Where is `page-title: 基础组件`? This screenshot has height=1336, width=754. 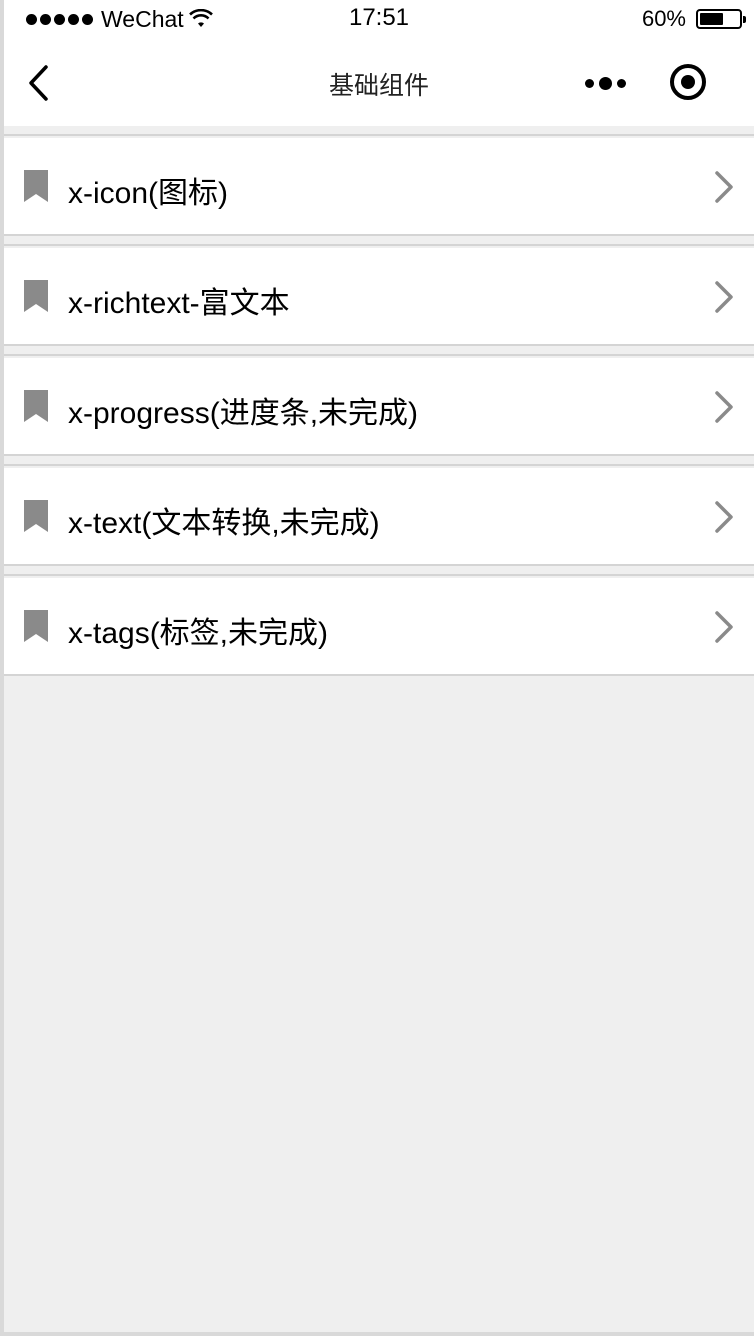
page-title: 基础组件 is located at coordinates (378, 86).